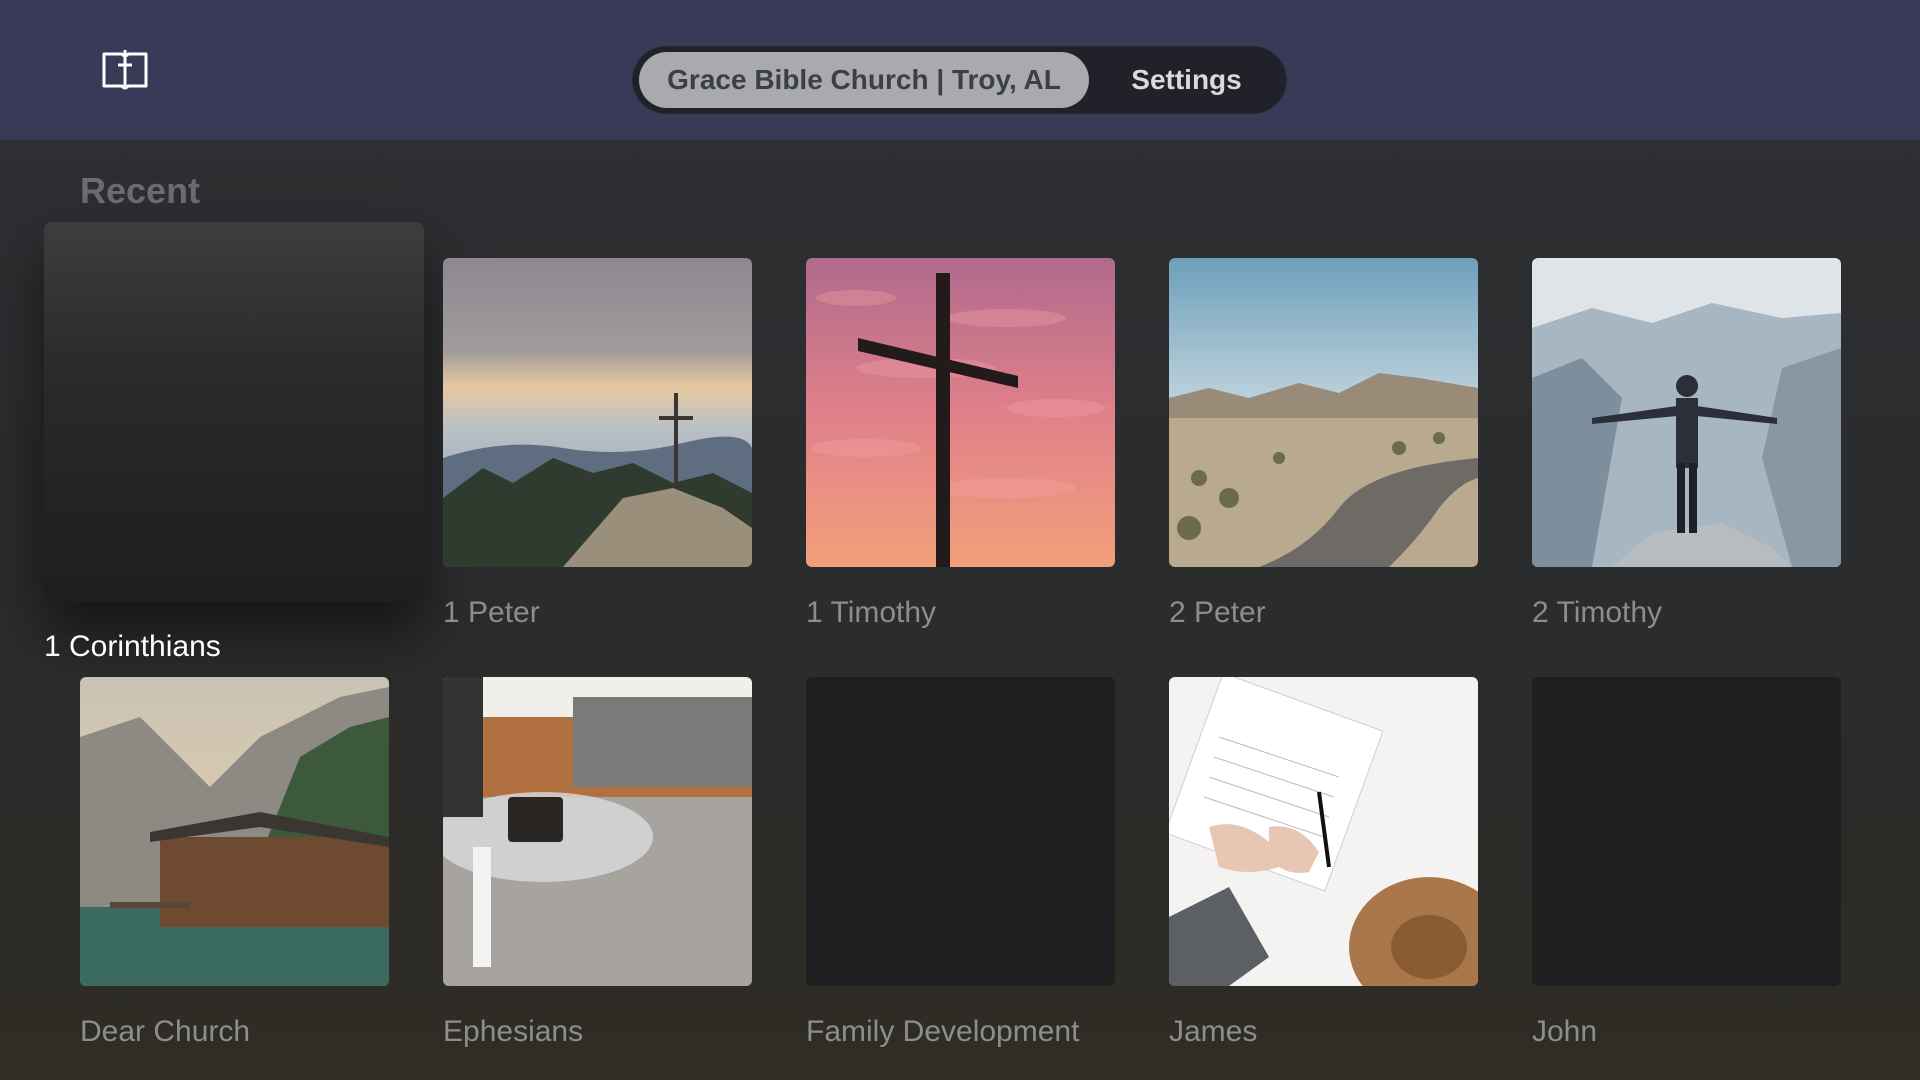  What do you see at coordinates (1323, 831) in the screenshot?
I see `series-artwork-planner-writing` at bounding box center [1323, 831].